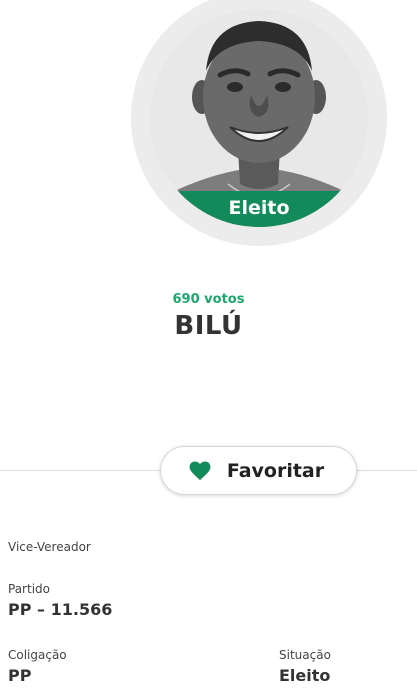 The image size is (417, 698). What do you see at coordinates (49, 547) in the screenshot?
I see `candidate-role: Vice-Vereador` at bounding box center [49, 547].